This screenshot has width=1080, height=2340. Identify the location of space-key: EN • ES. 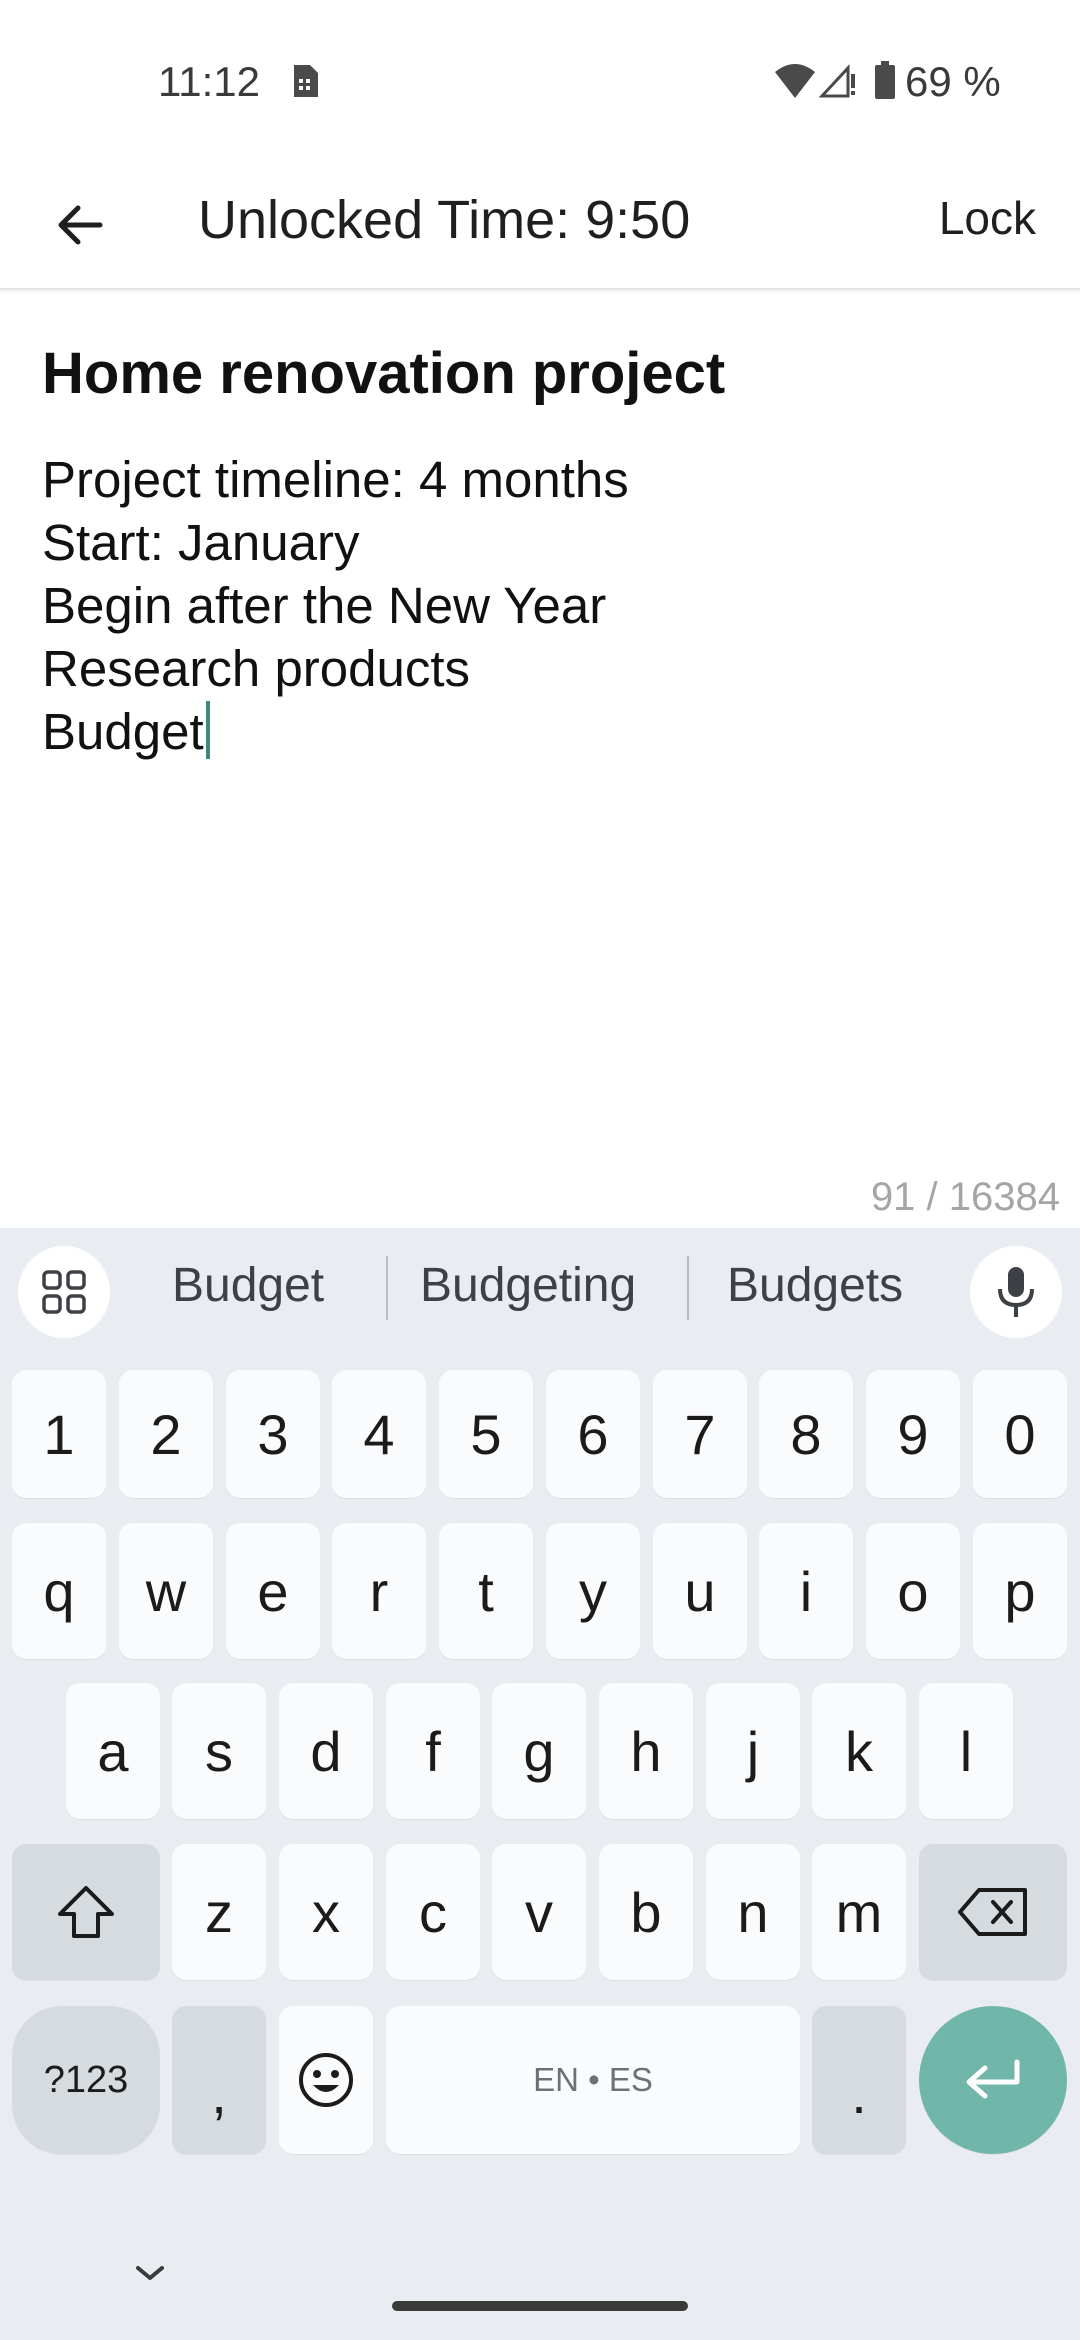
(593, 2080).